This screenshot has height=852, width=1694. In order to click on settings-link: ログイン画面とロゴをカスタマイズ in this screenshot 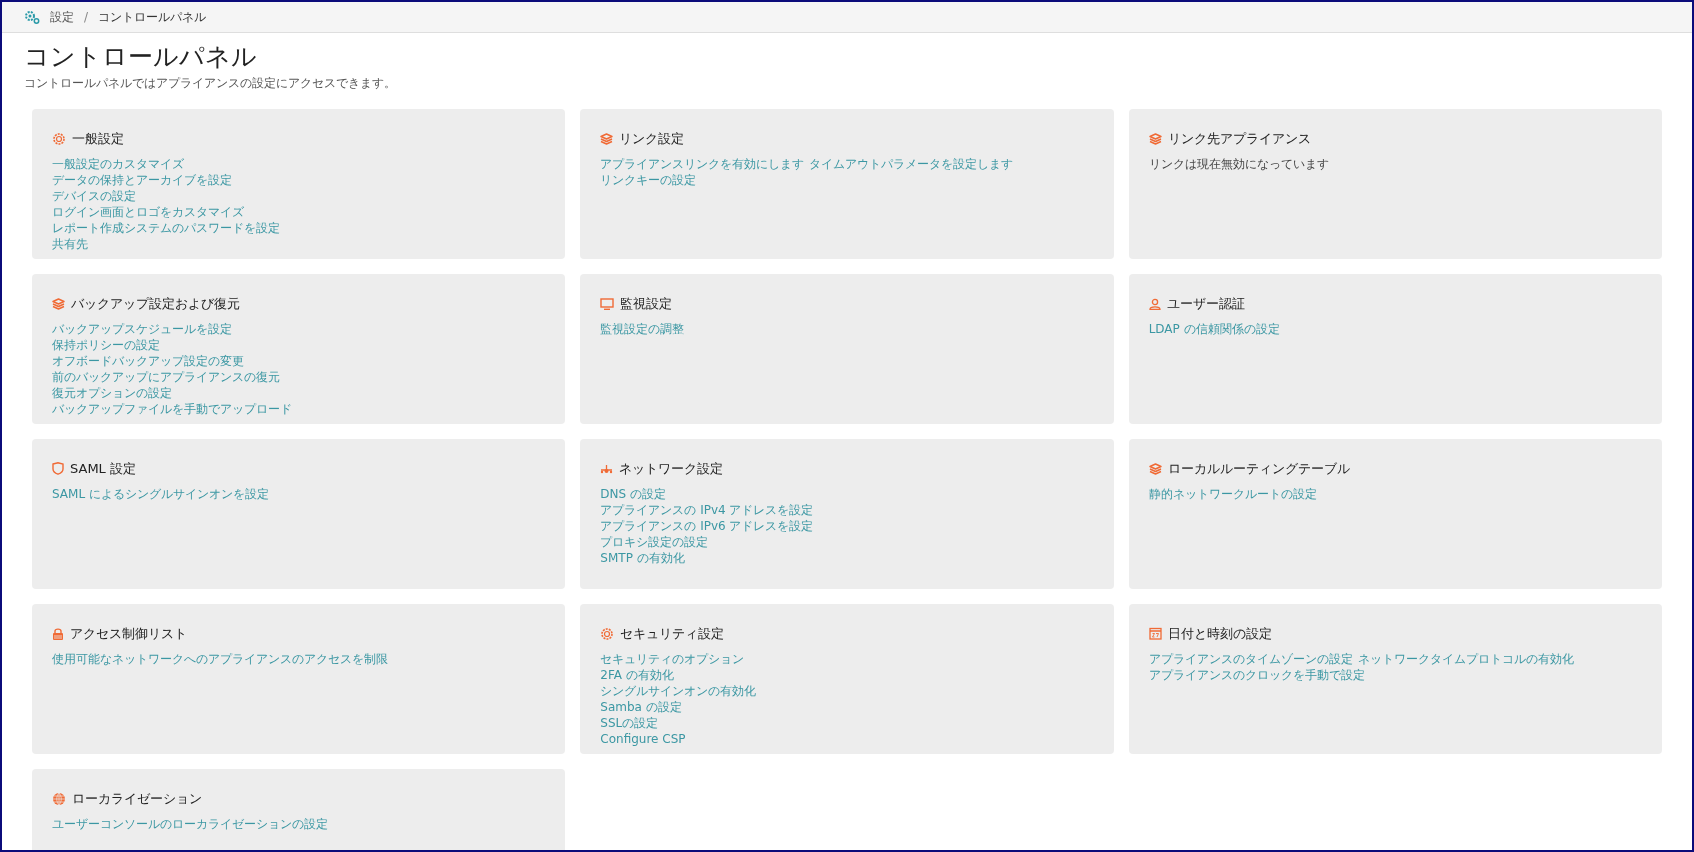, I will do `click(299, 211)`.